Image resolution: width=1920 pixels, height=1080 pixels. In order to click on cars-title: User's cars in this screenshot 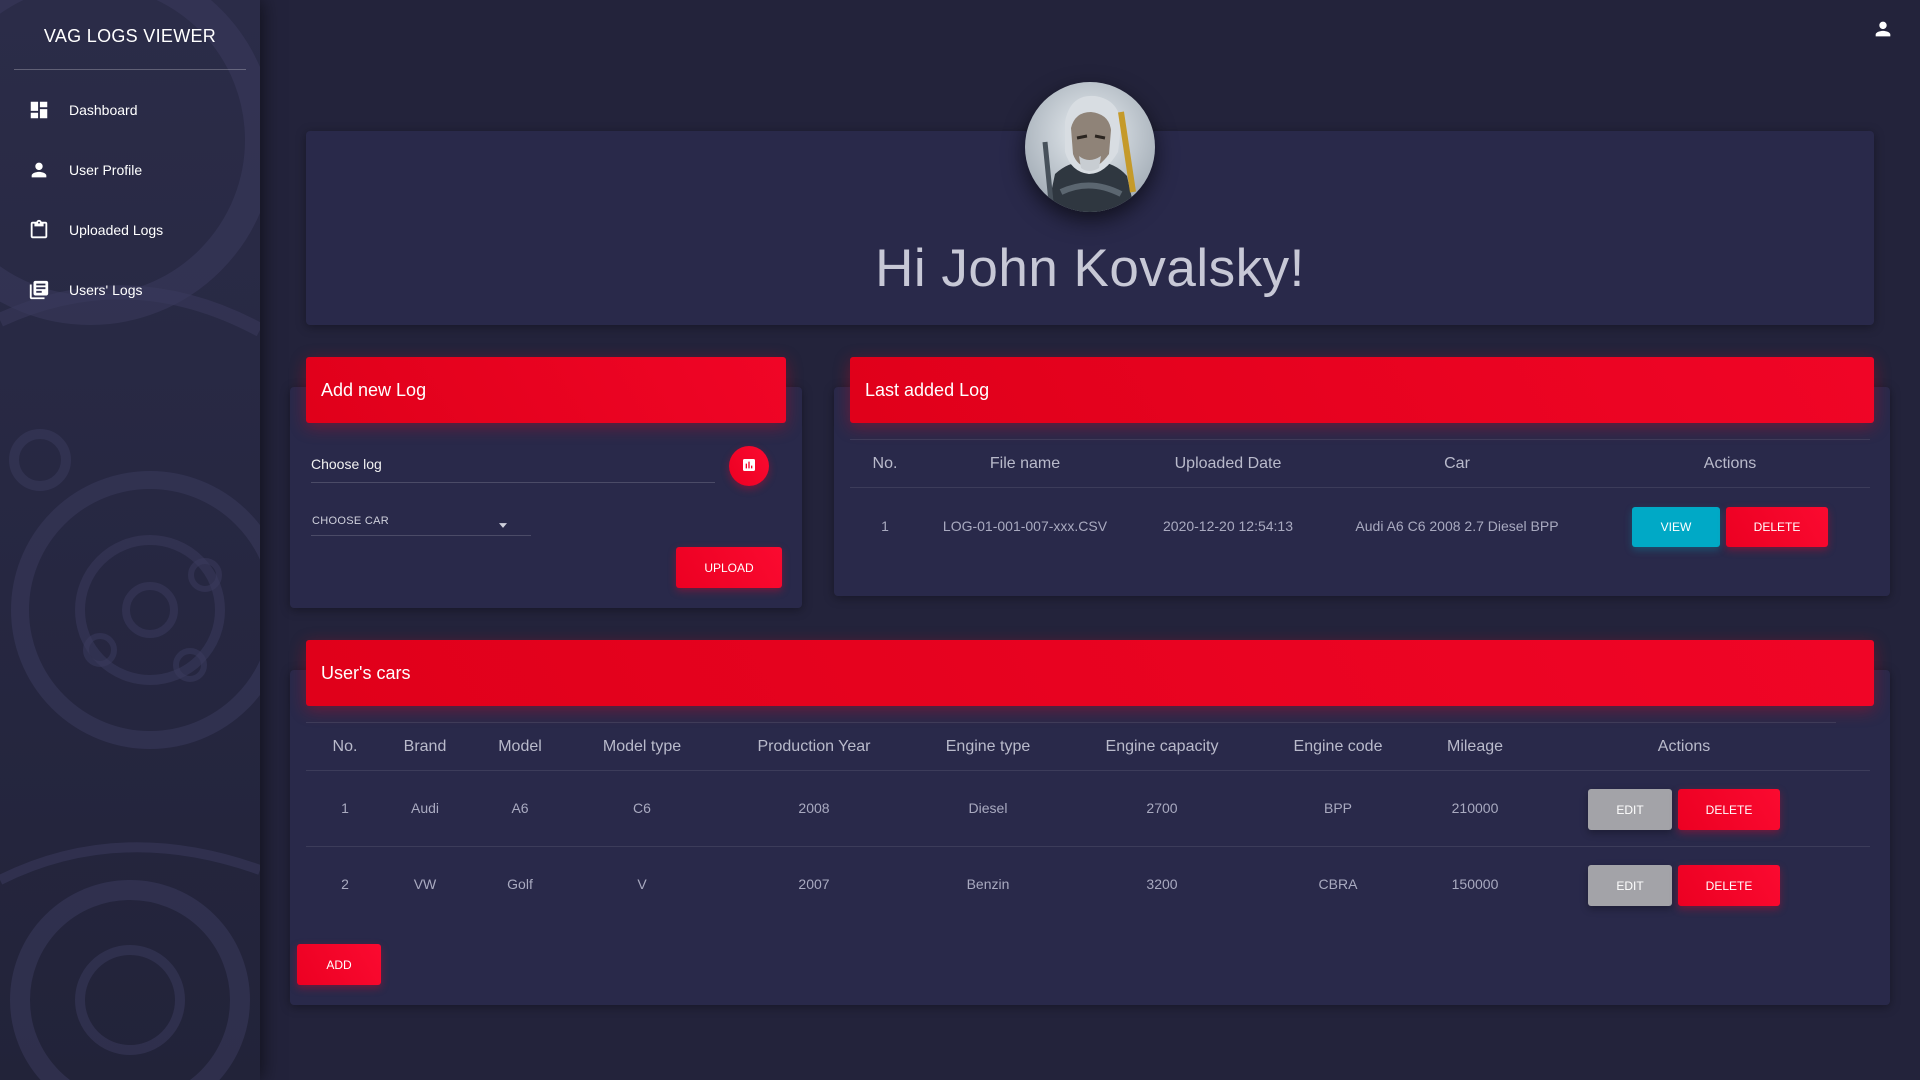, I will do `click(366, 673)`.